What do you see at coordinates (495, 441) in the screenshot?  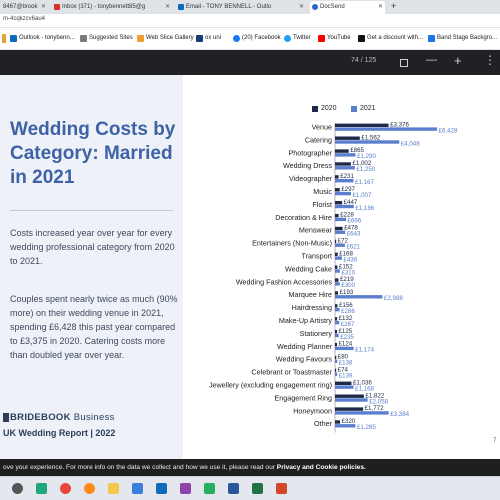 I see `slide-page-number: 7` at bounding box center [495, 441].